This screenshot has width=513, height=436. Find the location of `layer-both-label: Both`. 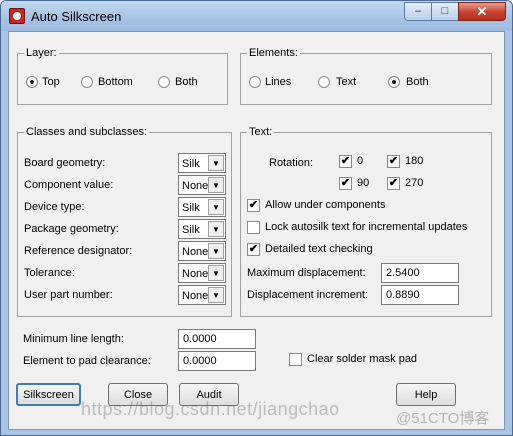

layer-both-label: Both is located at coordinates (186, 82).